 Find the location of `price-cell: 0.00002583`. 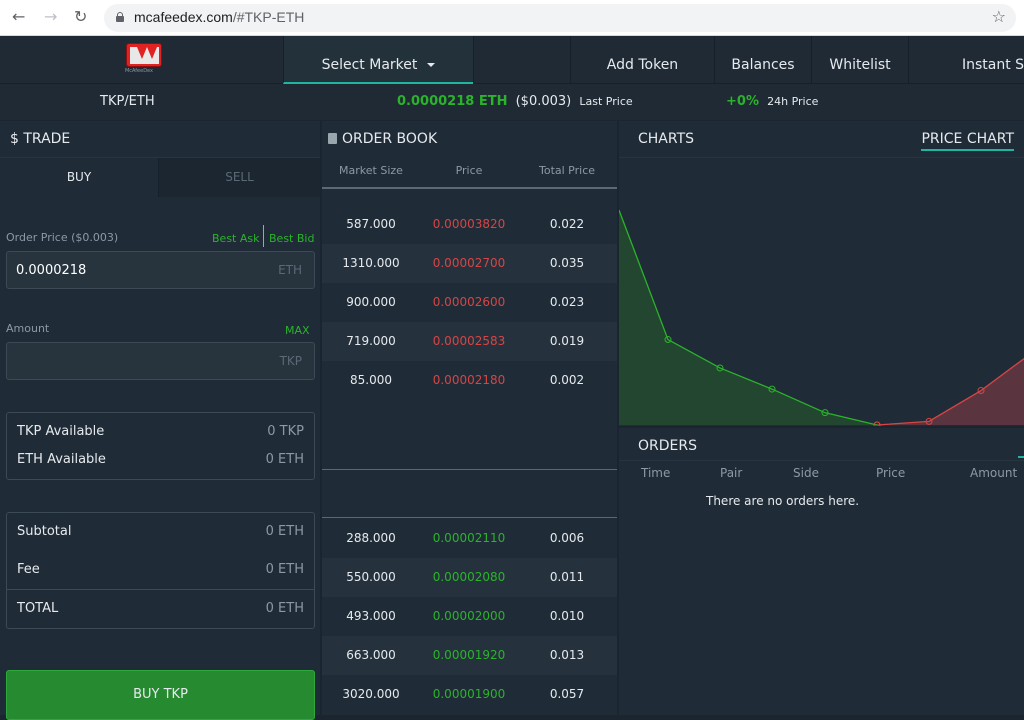

price-cell: 0.00002583 is located at coordinates (469, 341).